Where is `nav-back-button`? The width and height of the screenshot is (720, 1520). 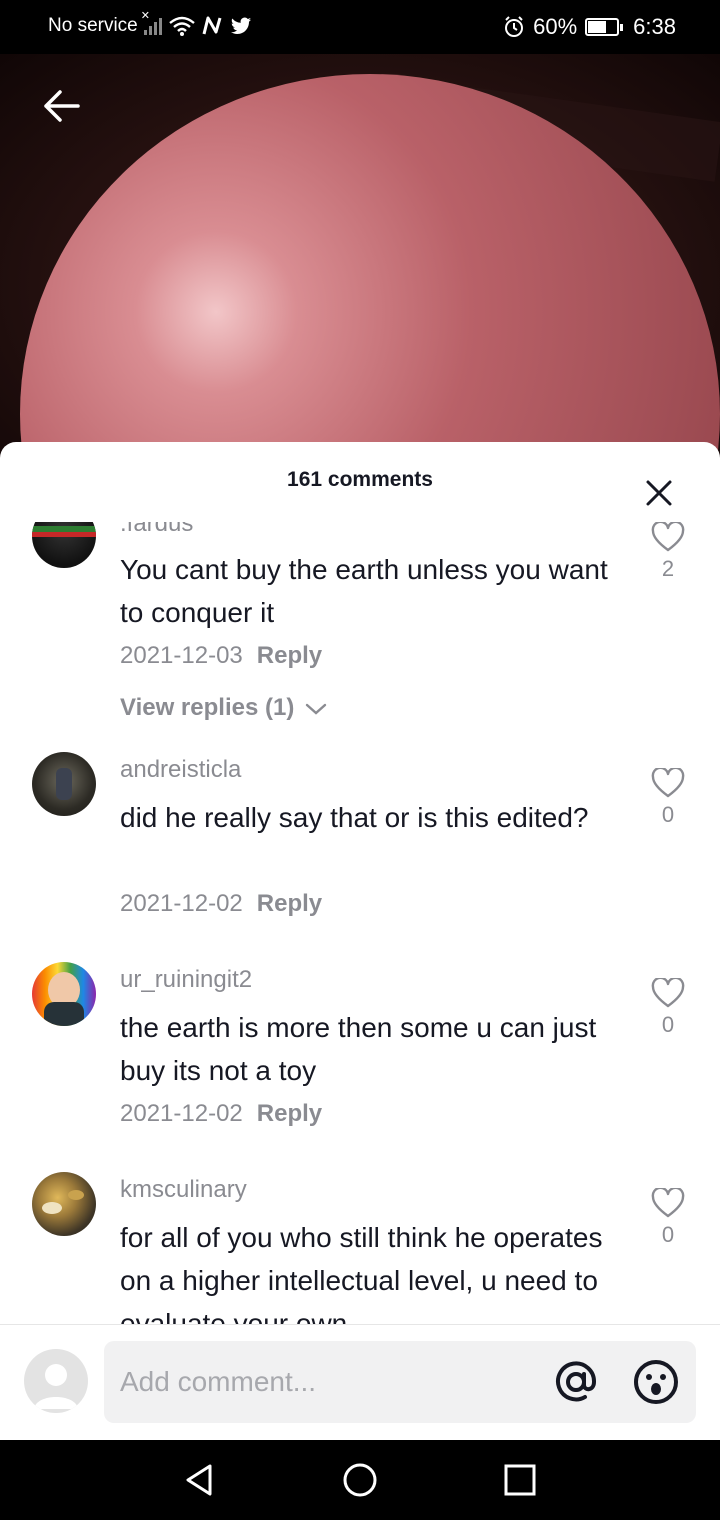
nav-back-button is located at coordinates (200, 1480).